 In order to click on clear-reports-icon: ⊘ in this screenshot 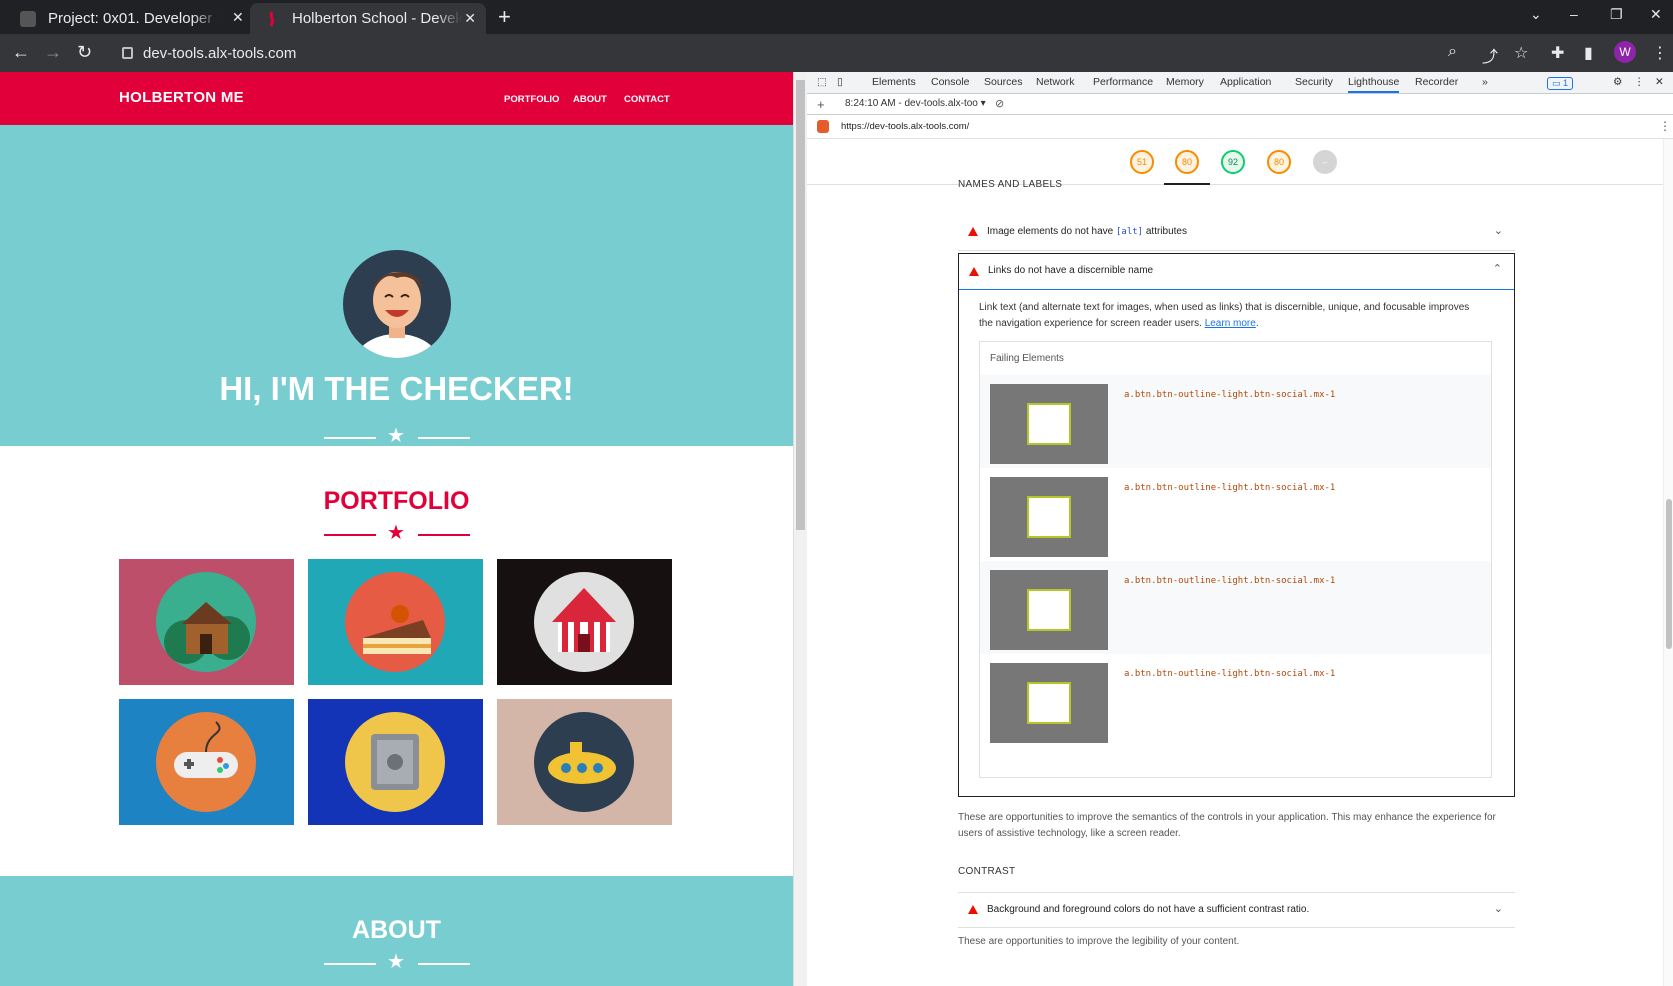, I will do `click(999, 103)`.